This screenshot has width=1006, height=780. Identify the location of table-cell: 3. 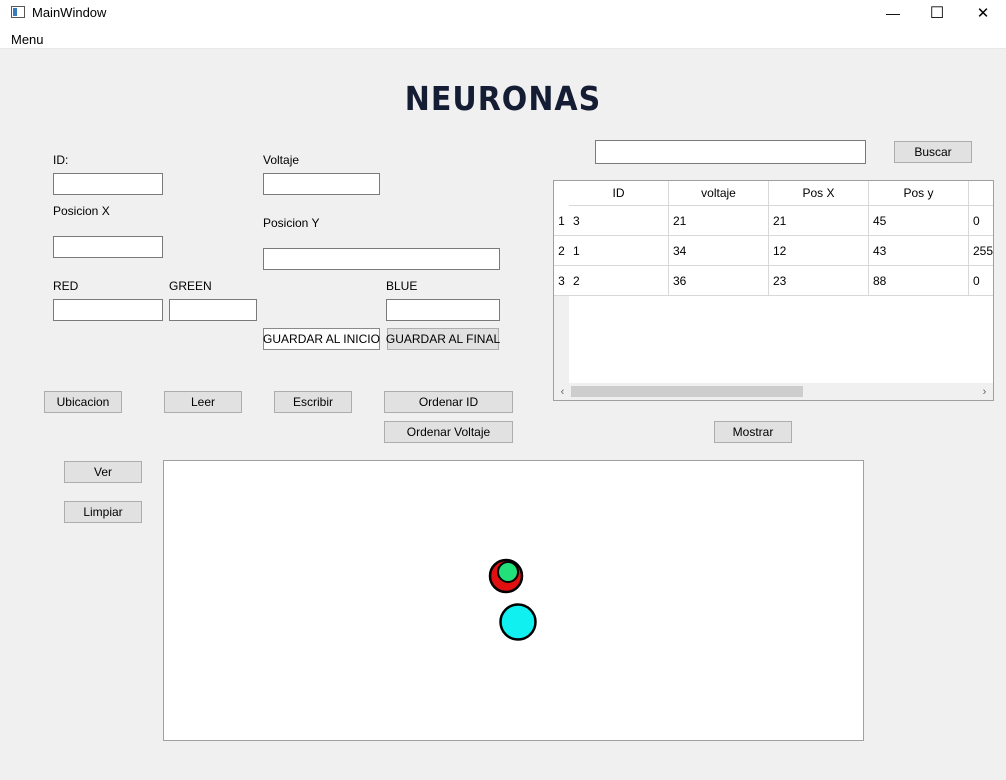
(619, 221).